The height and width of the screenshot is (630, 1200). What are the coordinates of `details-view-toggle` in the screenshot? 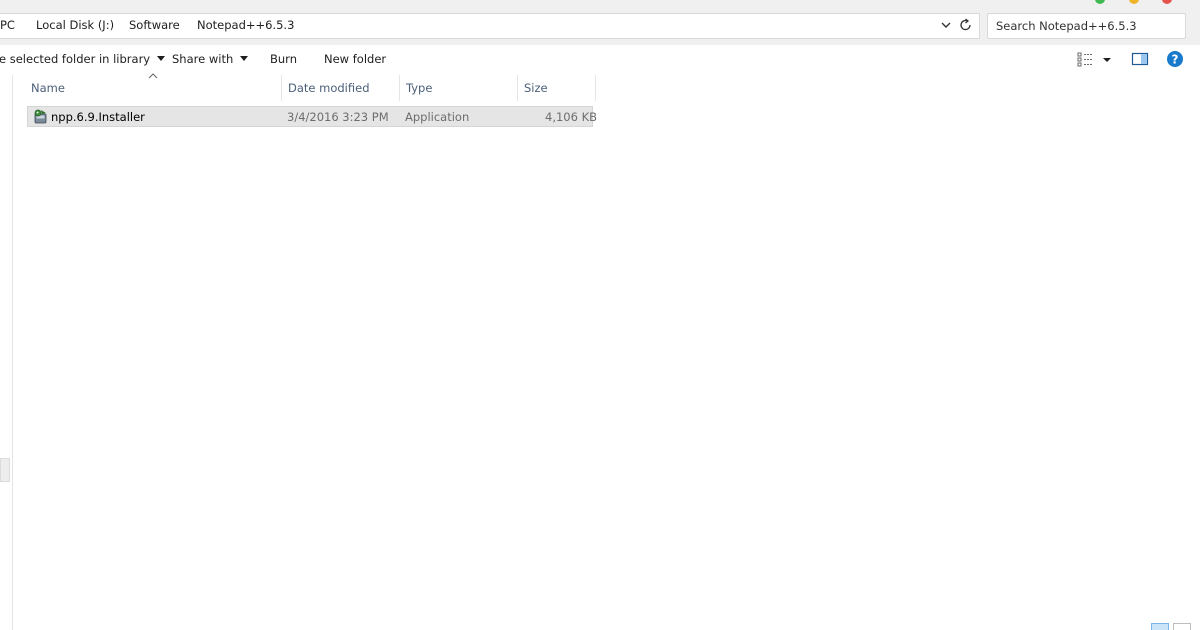 It's located at (1160, 626).